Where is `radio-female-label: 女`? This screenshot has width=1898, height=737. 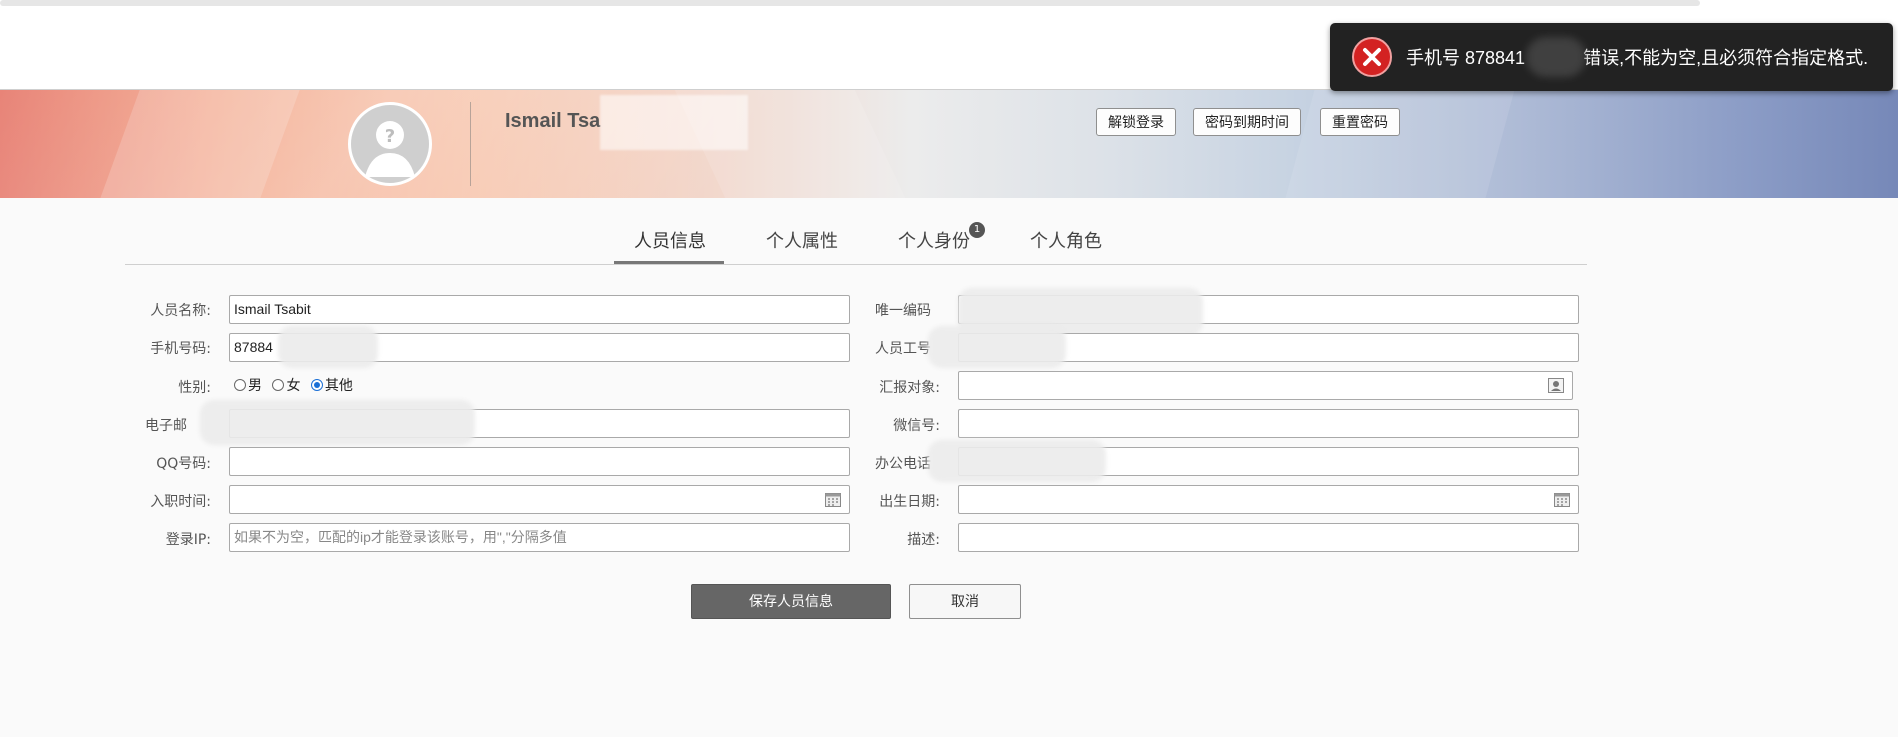
radio-female-label: 女 is located at coordinates (293, 386).